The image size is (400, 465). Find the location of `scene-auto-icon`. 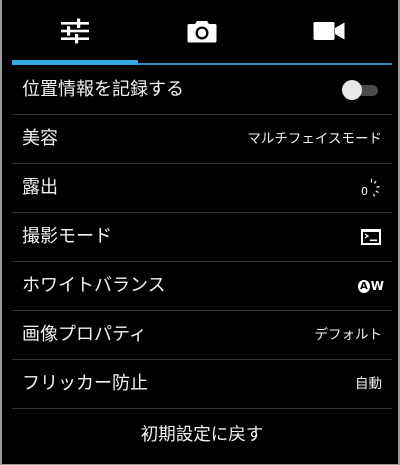

scene-auto-icon is located at coordinates (371, 237).